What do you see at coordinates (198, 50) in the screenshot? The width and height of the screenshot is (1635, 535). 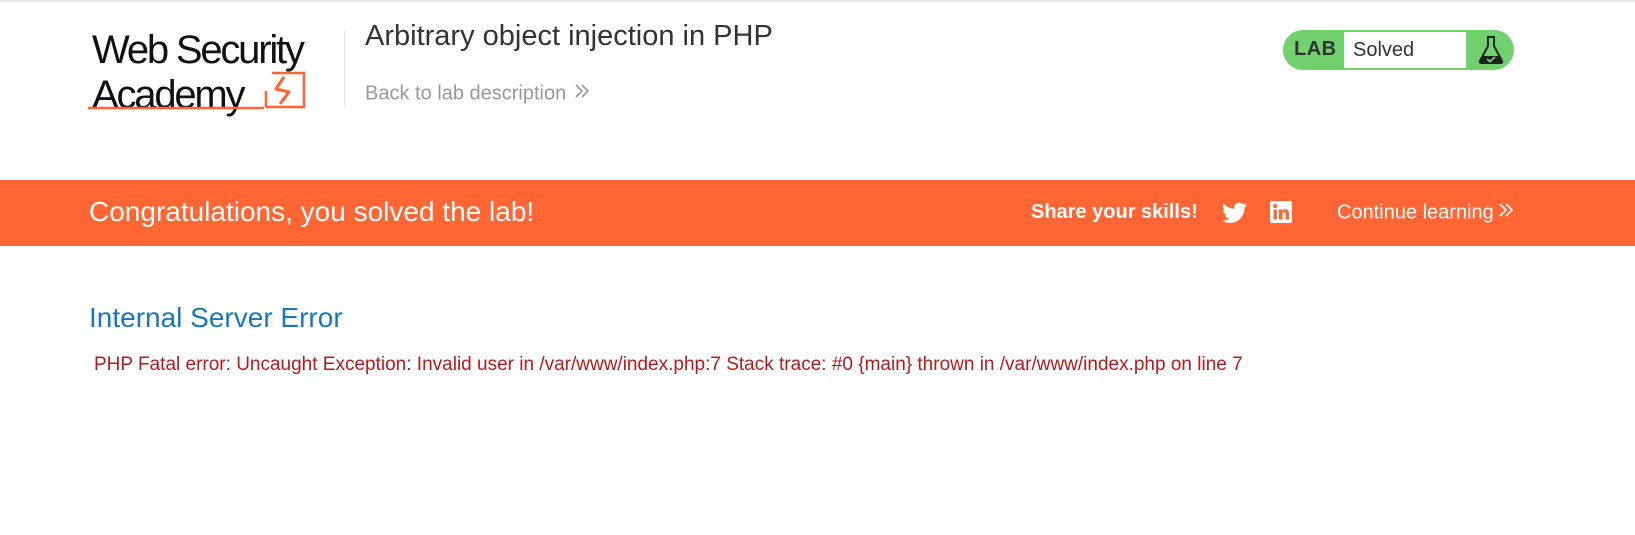 I see `logo-text-line1: Web Security` at bounding box center [198, 50].